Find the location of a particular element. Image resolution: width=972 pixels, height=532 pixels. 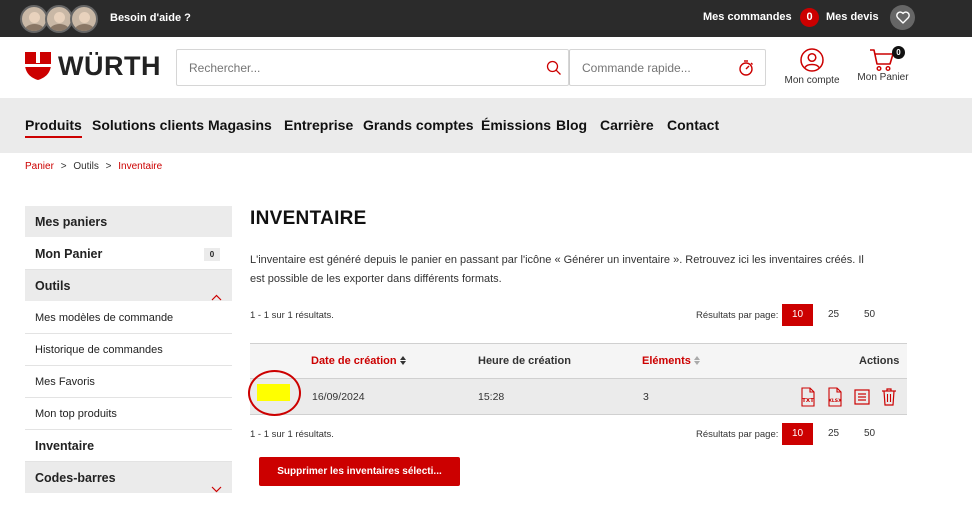

quick-order-box is located at coordinates (667, 67).